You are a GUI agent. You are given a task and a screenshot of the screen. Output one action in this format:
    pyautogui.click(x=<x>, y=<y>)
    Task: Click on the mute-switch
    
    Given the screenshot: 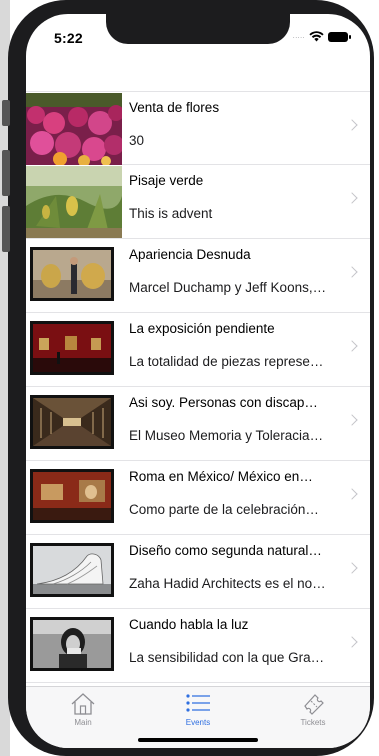 What is the action you would take?
    pyautogui.click(x=6, y=113)
    